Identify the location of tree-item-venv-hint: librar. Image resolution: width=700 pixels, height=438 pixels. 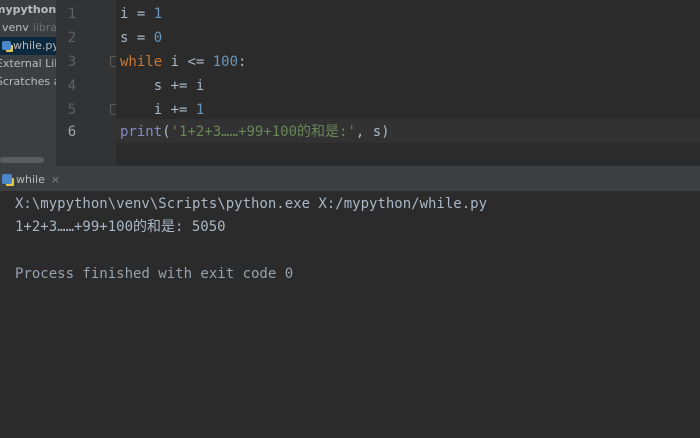
(44, 27).